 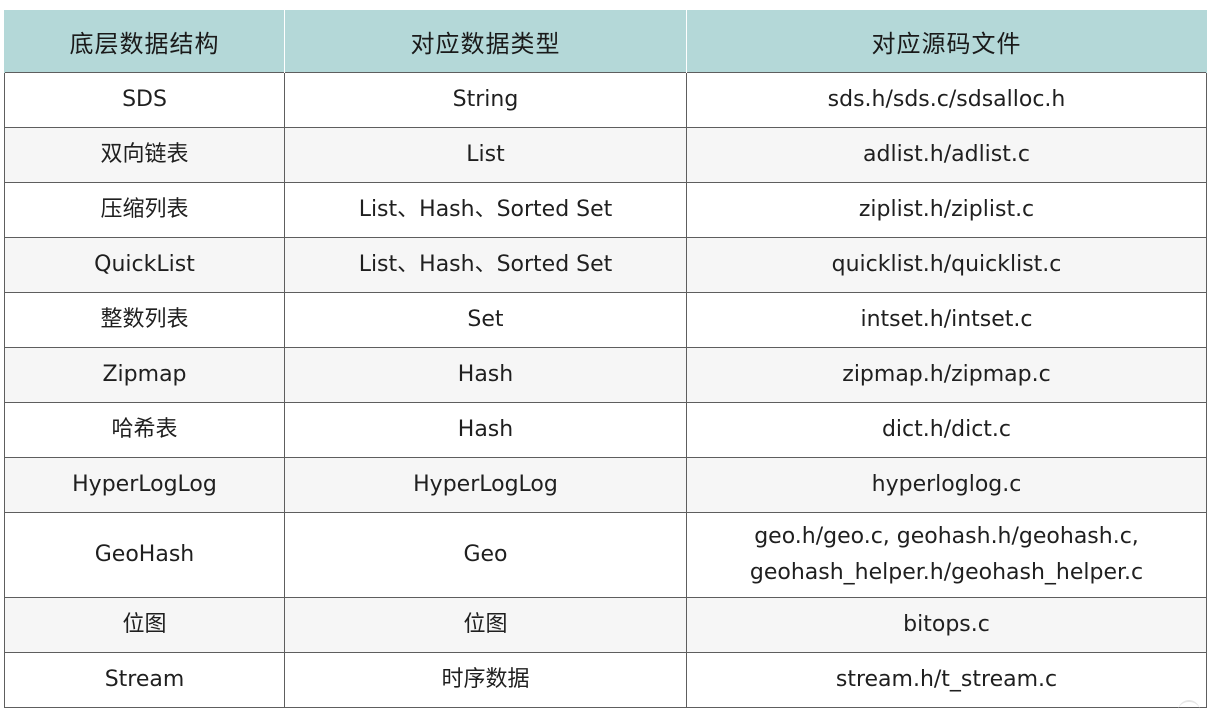 I want to click on cell-files: bitops.c, so click(x=946, y=625).